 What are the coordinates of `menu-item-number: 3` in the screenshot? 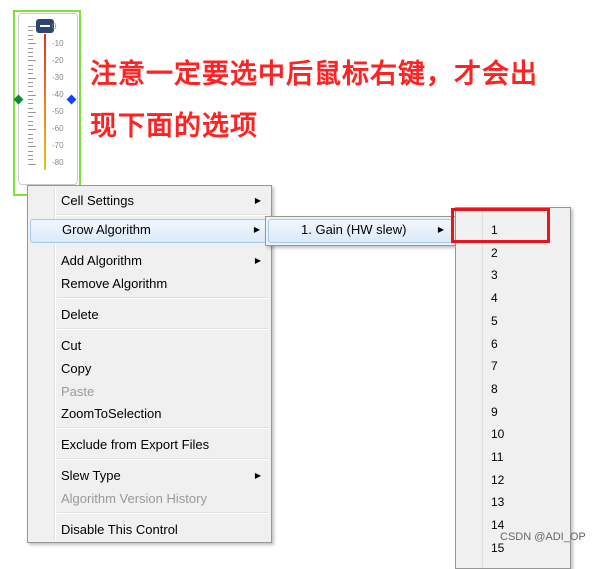 It's located at (494, 275).